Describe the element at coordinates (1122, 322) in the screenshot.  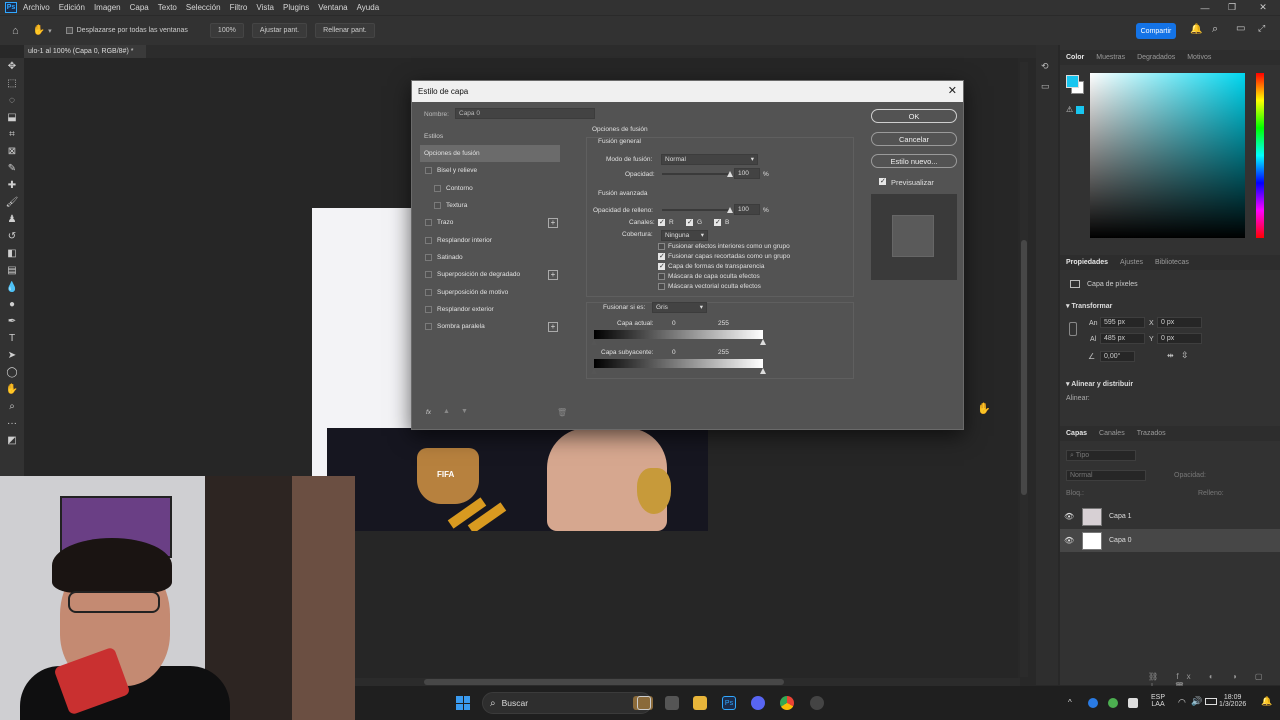
I see `width-field: 595 px` at that location.